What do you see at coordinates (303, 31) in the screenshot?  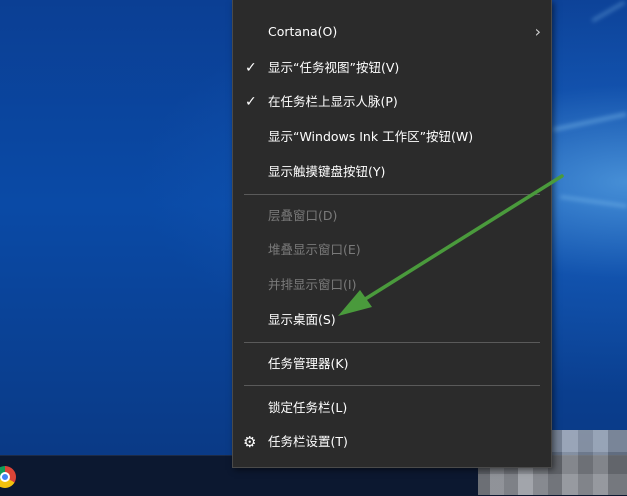 I see `menu-item-label: Cortana(O)` at bounding box center [303, 31].